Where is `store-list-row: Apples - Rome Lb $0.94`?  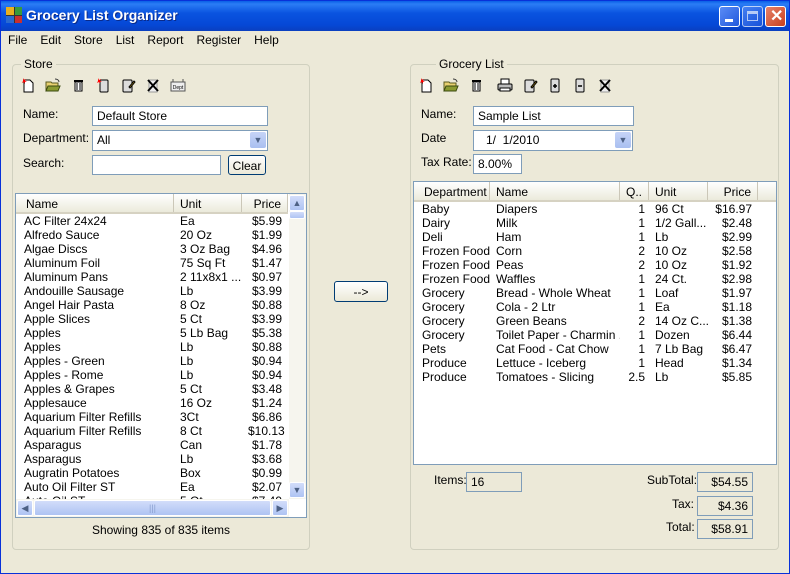
store-list-row: Apples - Rome Lb $0.94 is located at coordinates (152, 375).